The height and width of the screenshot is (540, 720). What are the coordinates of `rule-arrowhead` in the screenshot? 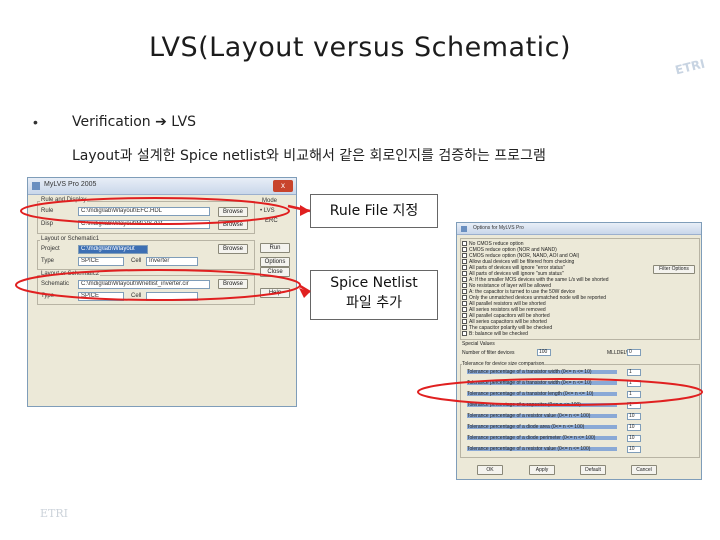 It's located at (305, 210).